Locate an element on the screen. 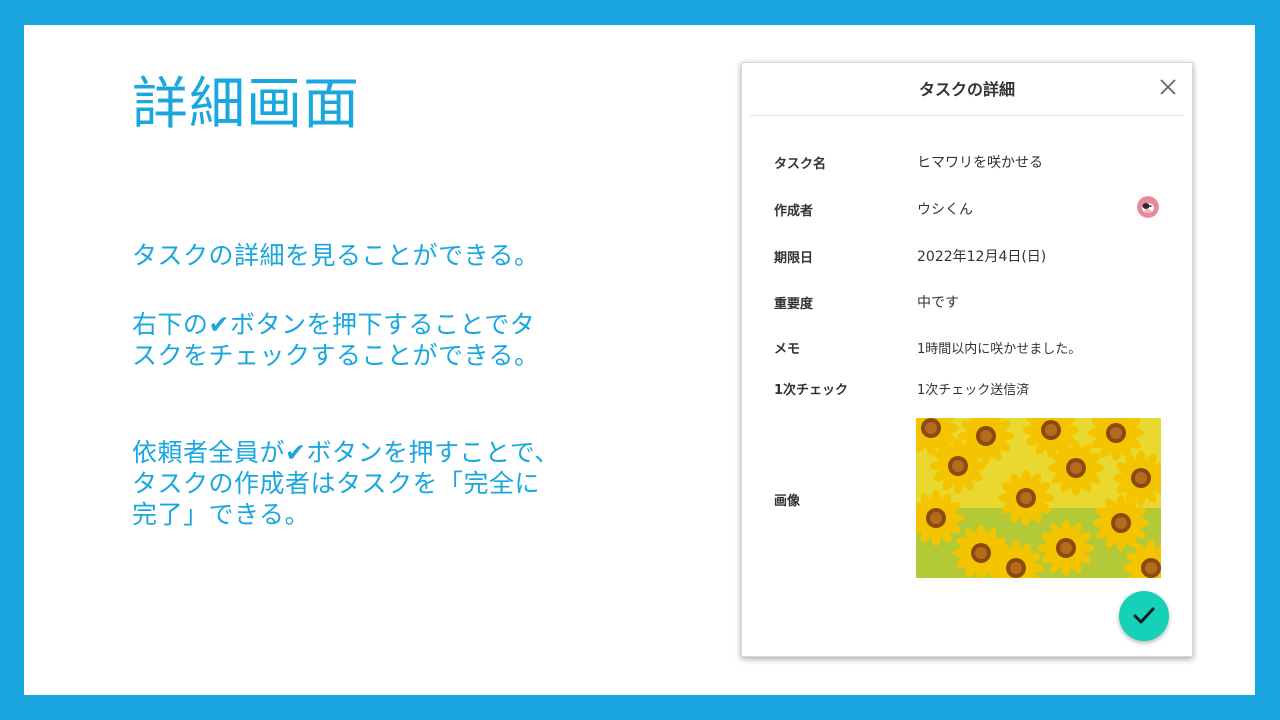  description-line: スクをチェックすることができる。 is located at coordinates (336, 355).